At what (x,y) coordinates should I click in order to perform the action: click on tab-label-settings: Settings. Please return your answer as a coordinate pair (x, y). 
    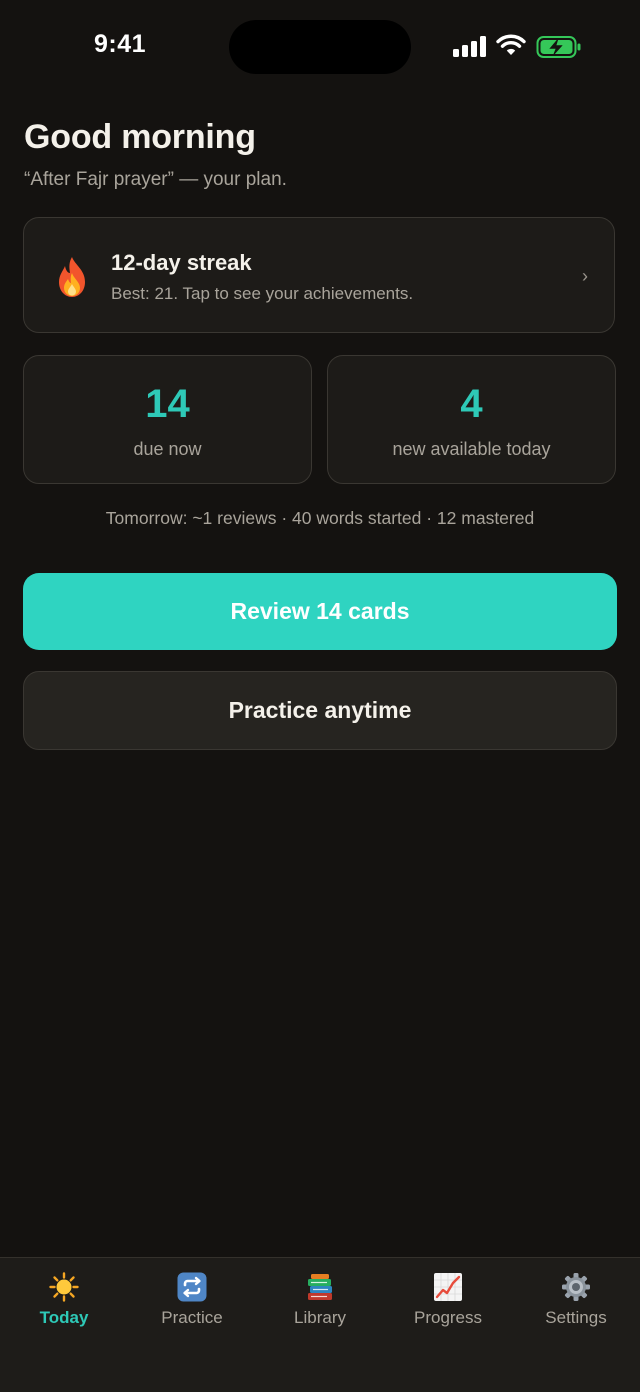
    Looking at the image, I should click on (576, 1317).